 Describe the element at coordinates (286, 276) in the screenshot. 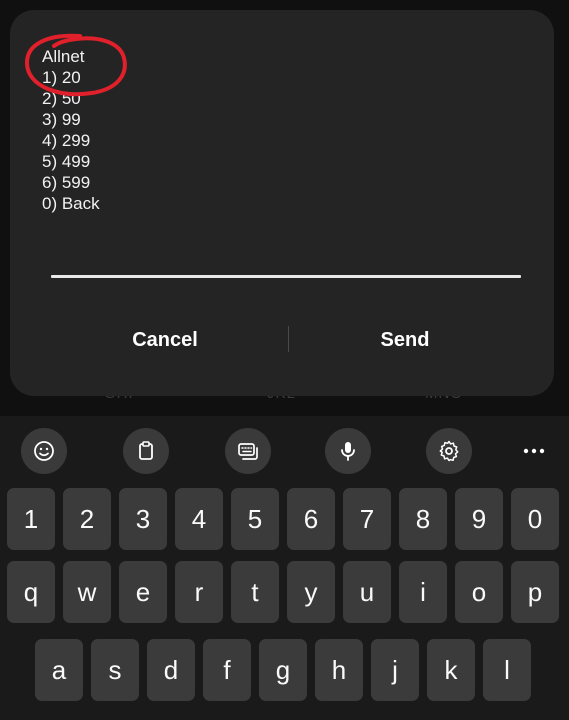

I see `ussd-reply-input` at that location.